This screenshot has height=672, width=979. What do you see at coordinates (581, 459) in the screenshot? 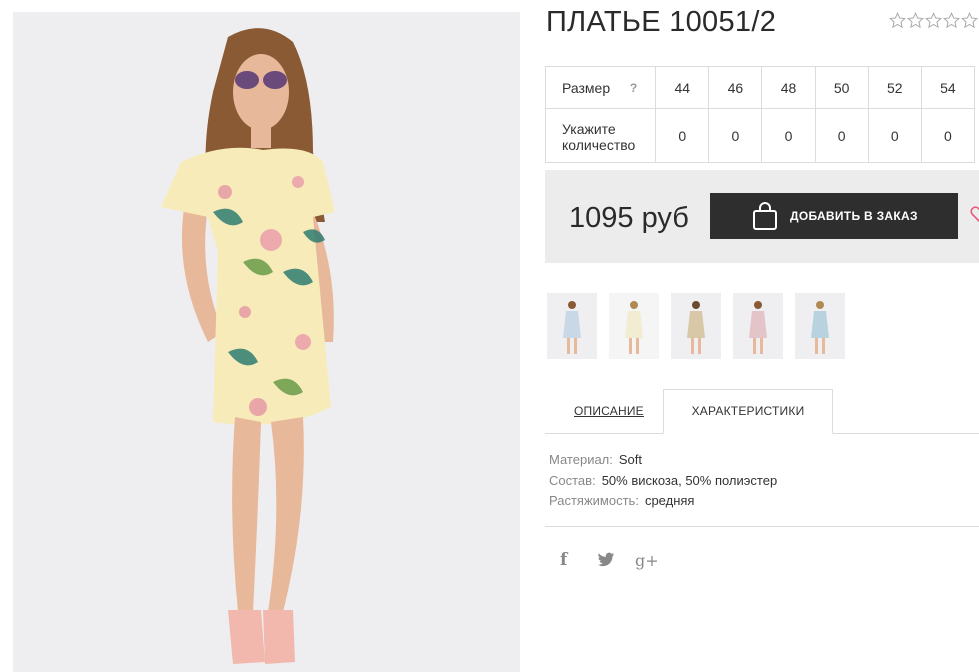
I see `characteristic-key: Материал:` at bounding box center [581, 459].